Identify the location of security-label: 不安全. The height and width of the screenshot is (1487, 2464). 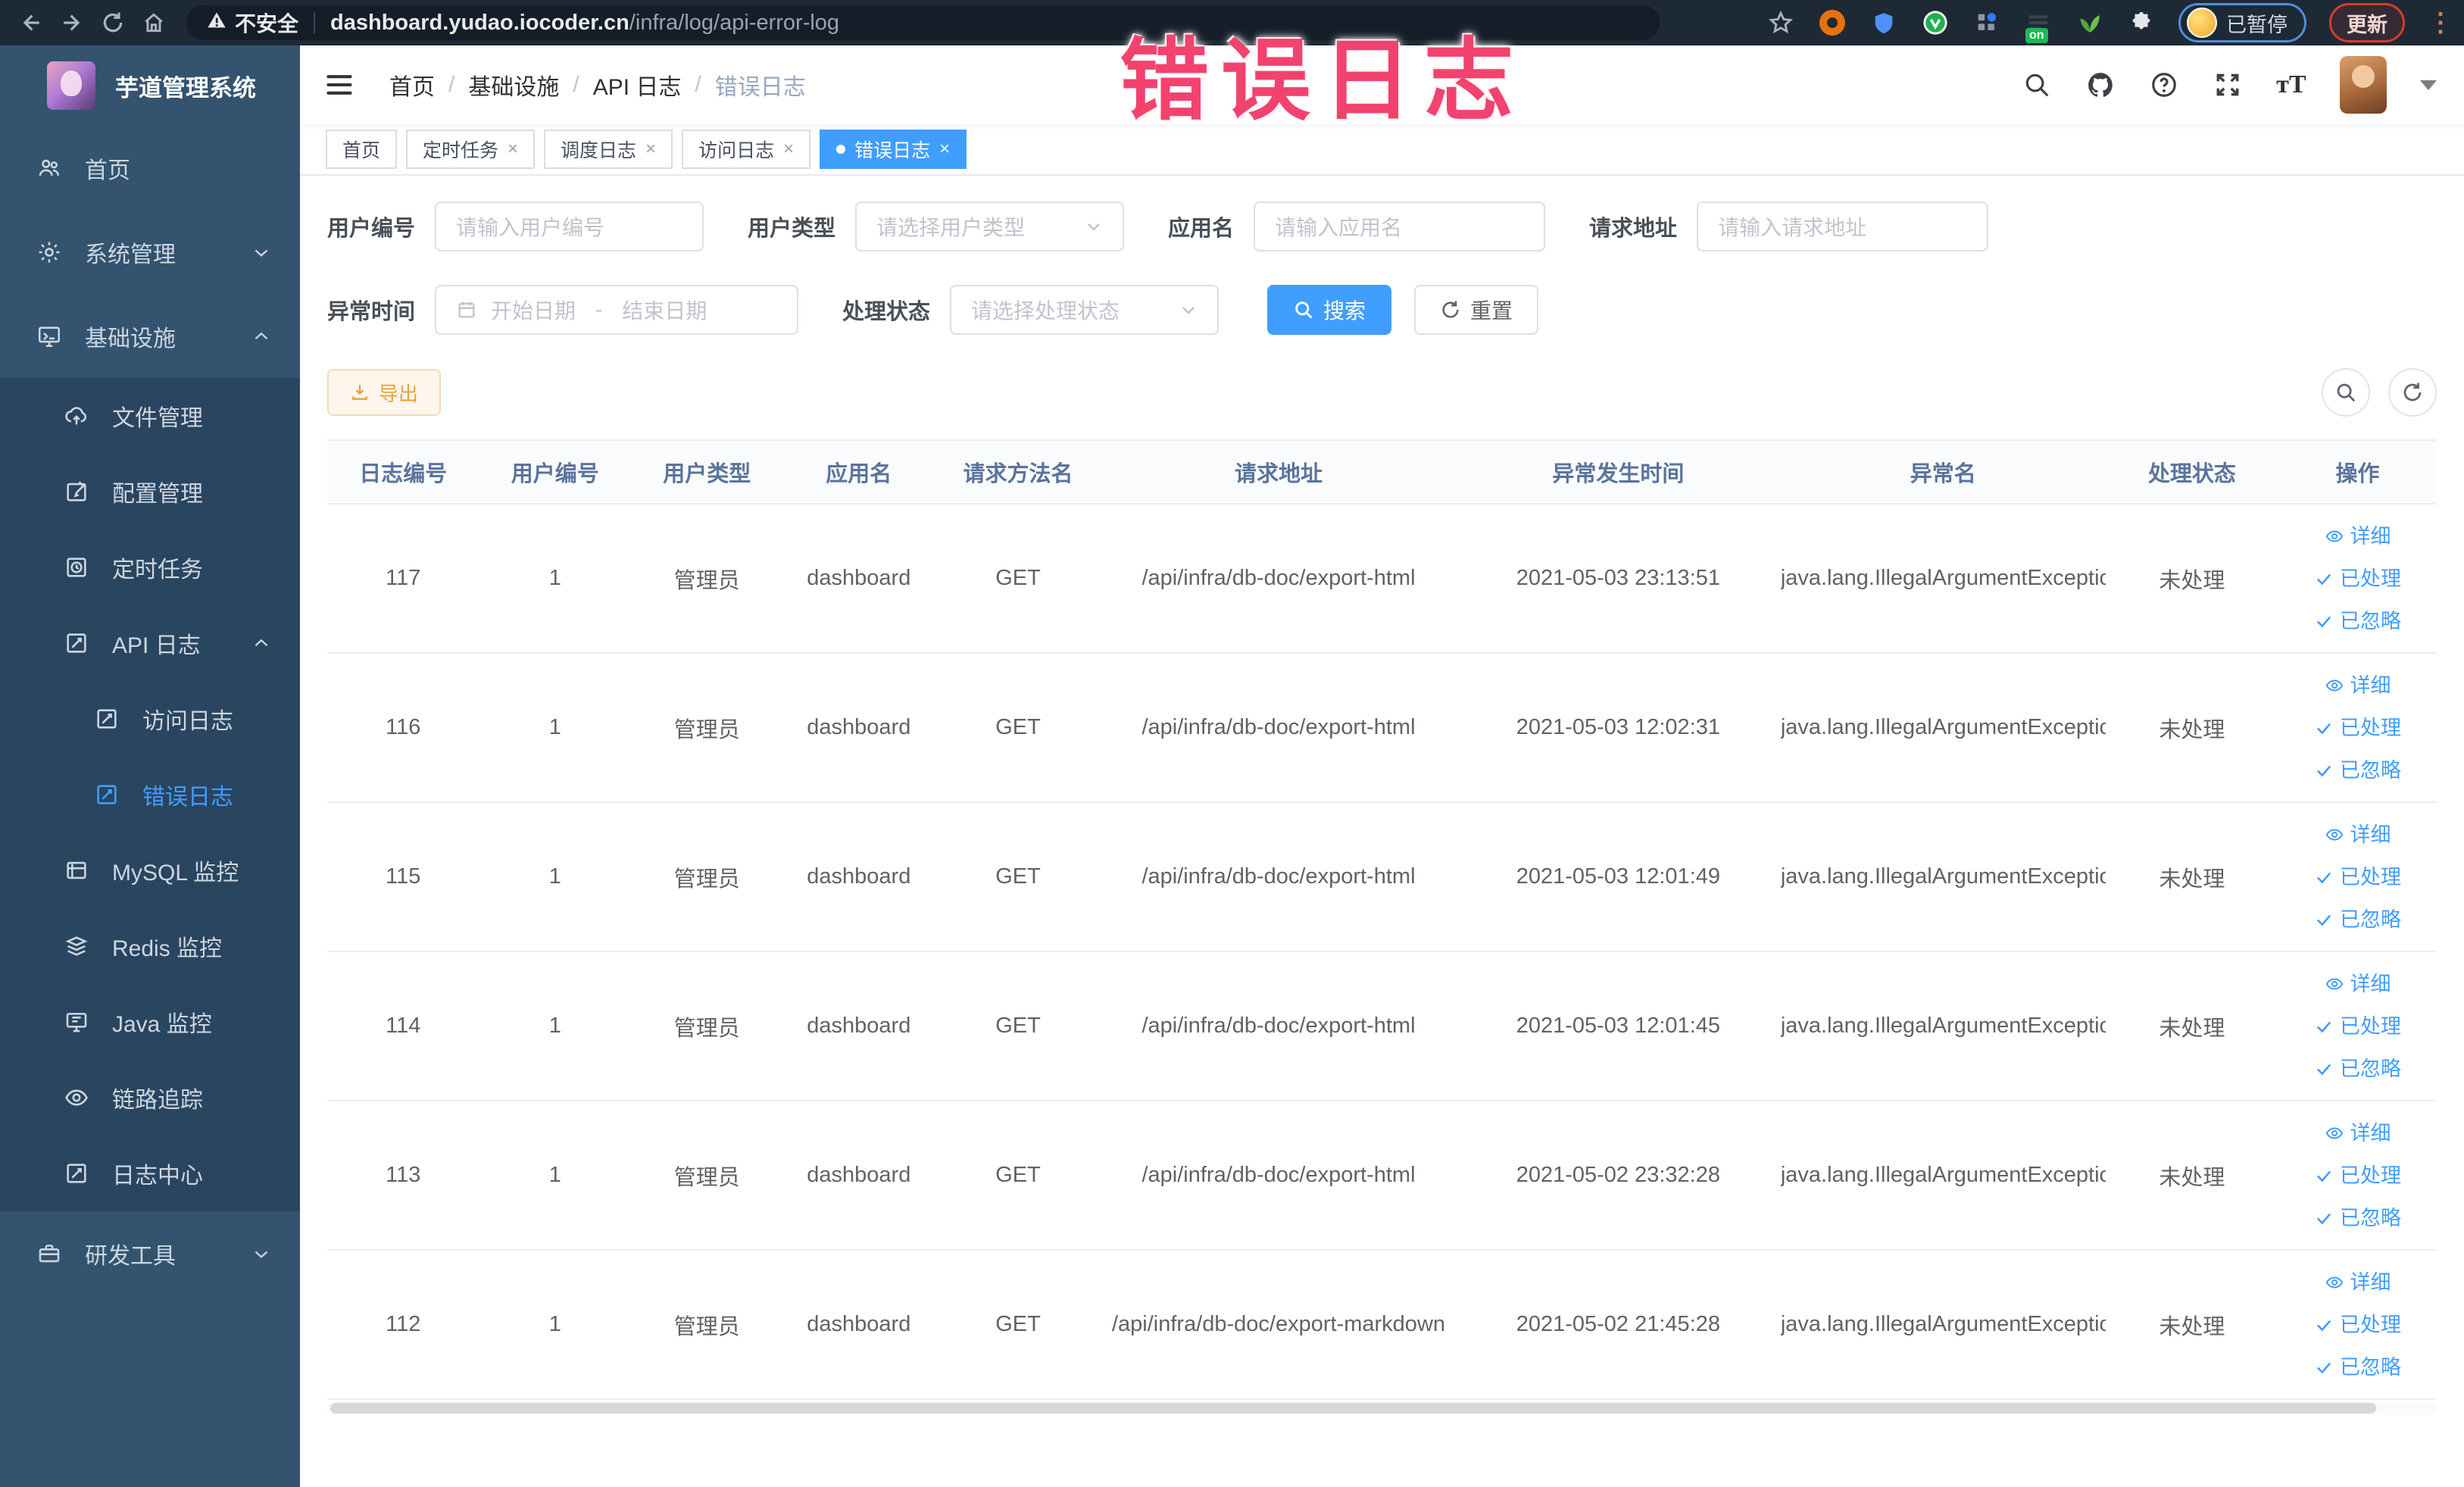
(266, 23).